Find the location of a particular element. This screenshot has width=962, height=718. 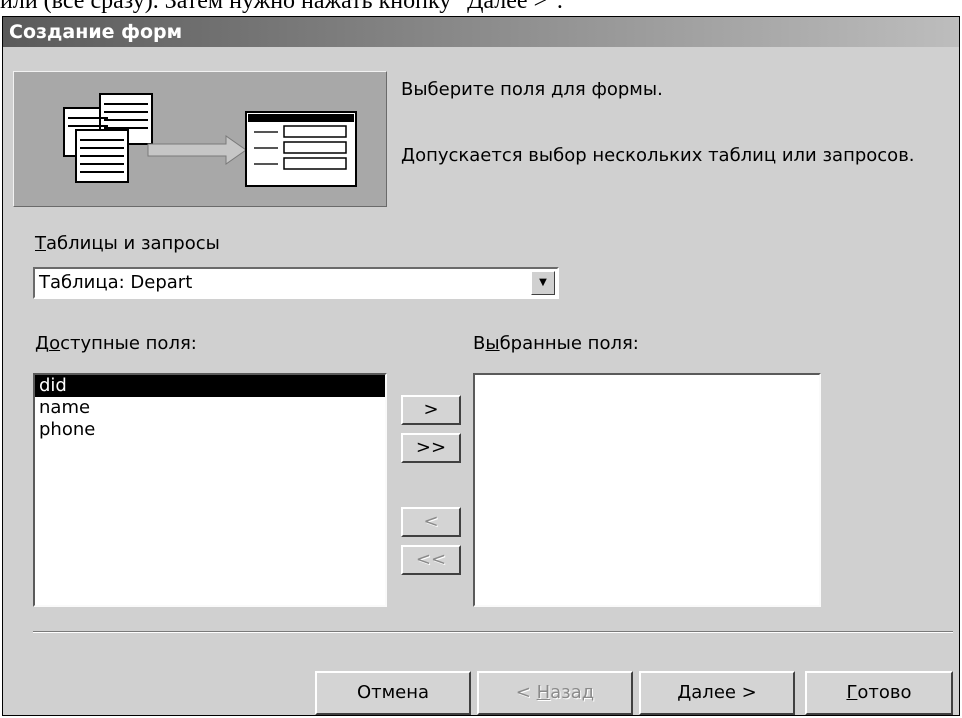

list-item: did is located at coordinates (210, 386).